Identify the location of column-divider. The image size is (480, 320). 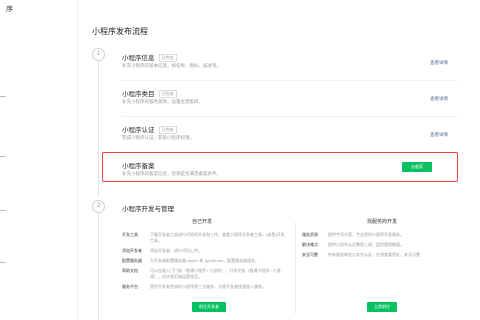
(295, 268).